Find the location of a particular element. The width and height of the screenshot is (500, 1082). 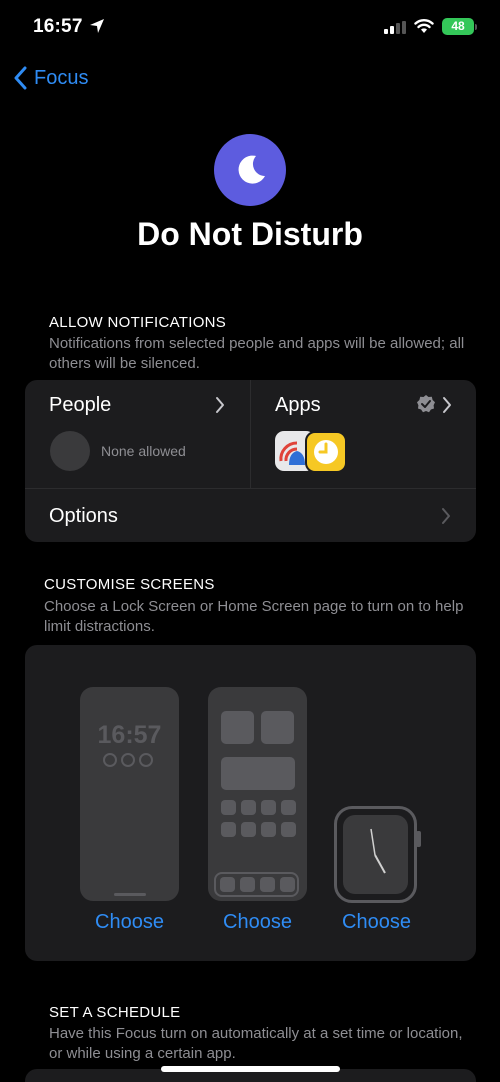

battery-indicator: 48 is located at coordinates (458, 26).